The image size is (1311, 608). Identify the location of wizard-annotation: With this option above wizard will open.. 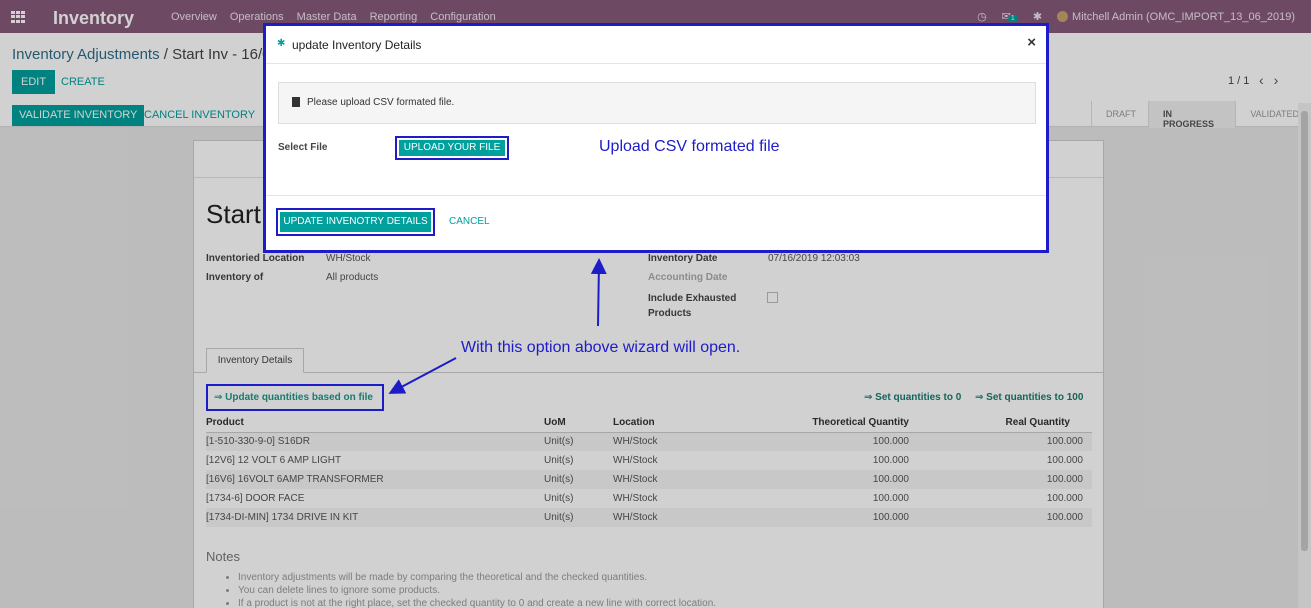
(601, 347).